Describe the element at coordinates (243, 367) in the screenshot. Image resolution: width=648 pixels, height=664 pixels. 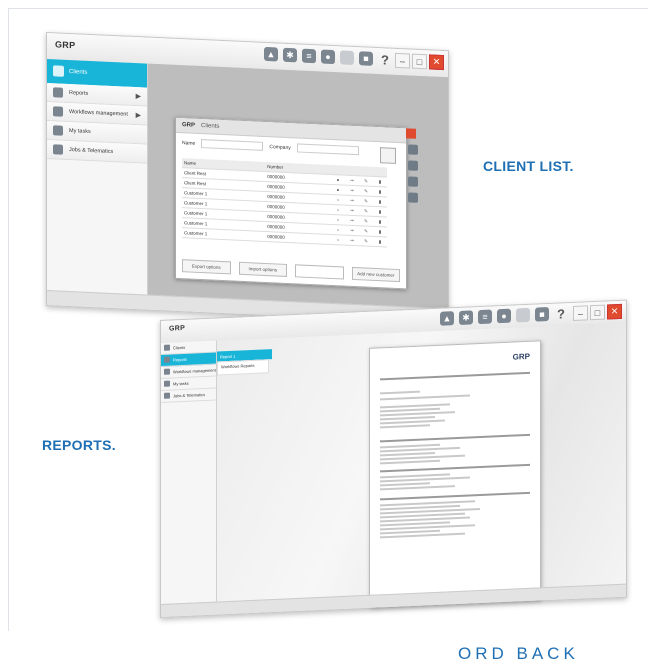
I see `submenu-item-workflows: Workflows Reports` at that location.